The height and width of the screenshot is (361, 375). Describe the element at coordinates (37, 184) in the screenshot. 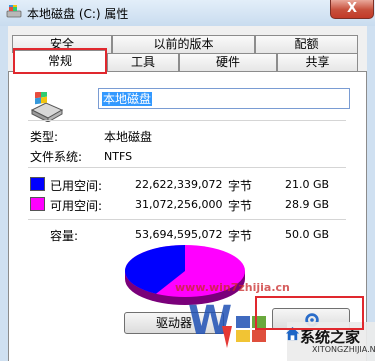

I see `used-space-swatch` at that location.